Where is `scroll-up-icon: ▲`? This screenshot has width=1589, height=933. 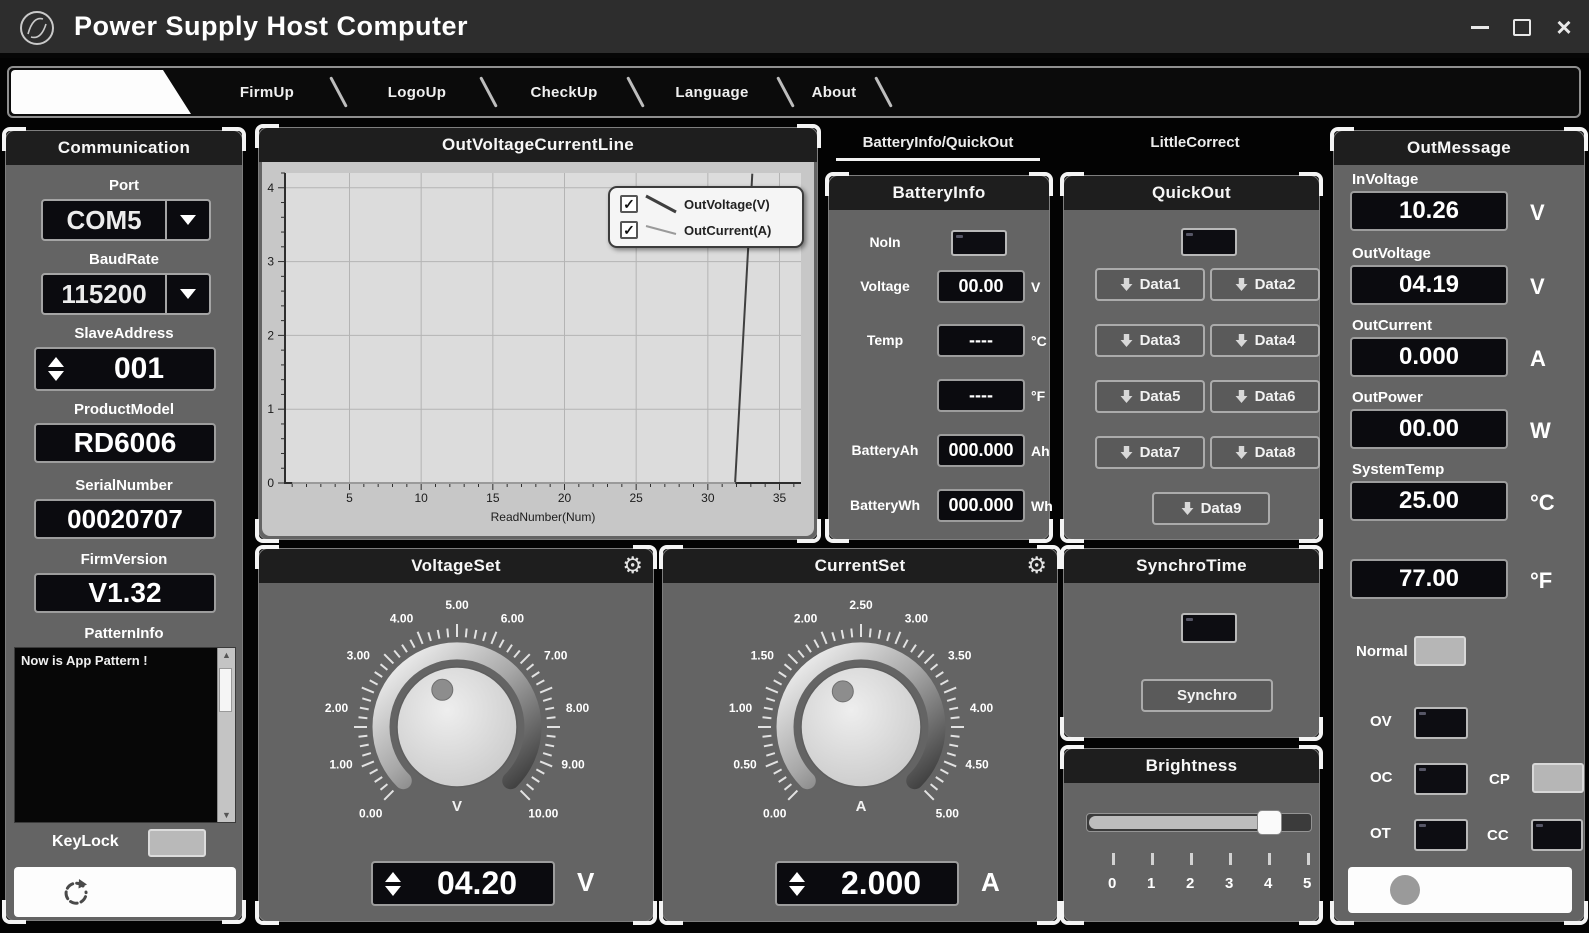
scroll-up-icon: ▲ is located at coordinates (226, 655).